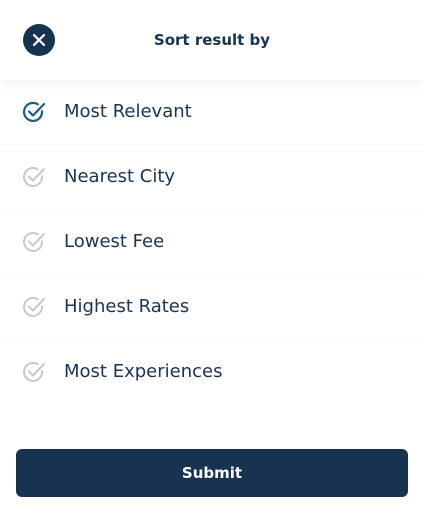 The height and width of the screenshot is (517, 424). What do you see at coordinates (114, 241) in the screenshot?
I see `sort-option-label: Lowest Fee` at bounding box center [114, 241].